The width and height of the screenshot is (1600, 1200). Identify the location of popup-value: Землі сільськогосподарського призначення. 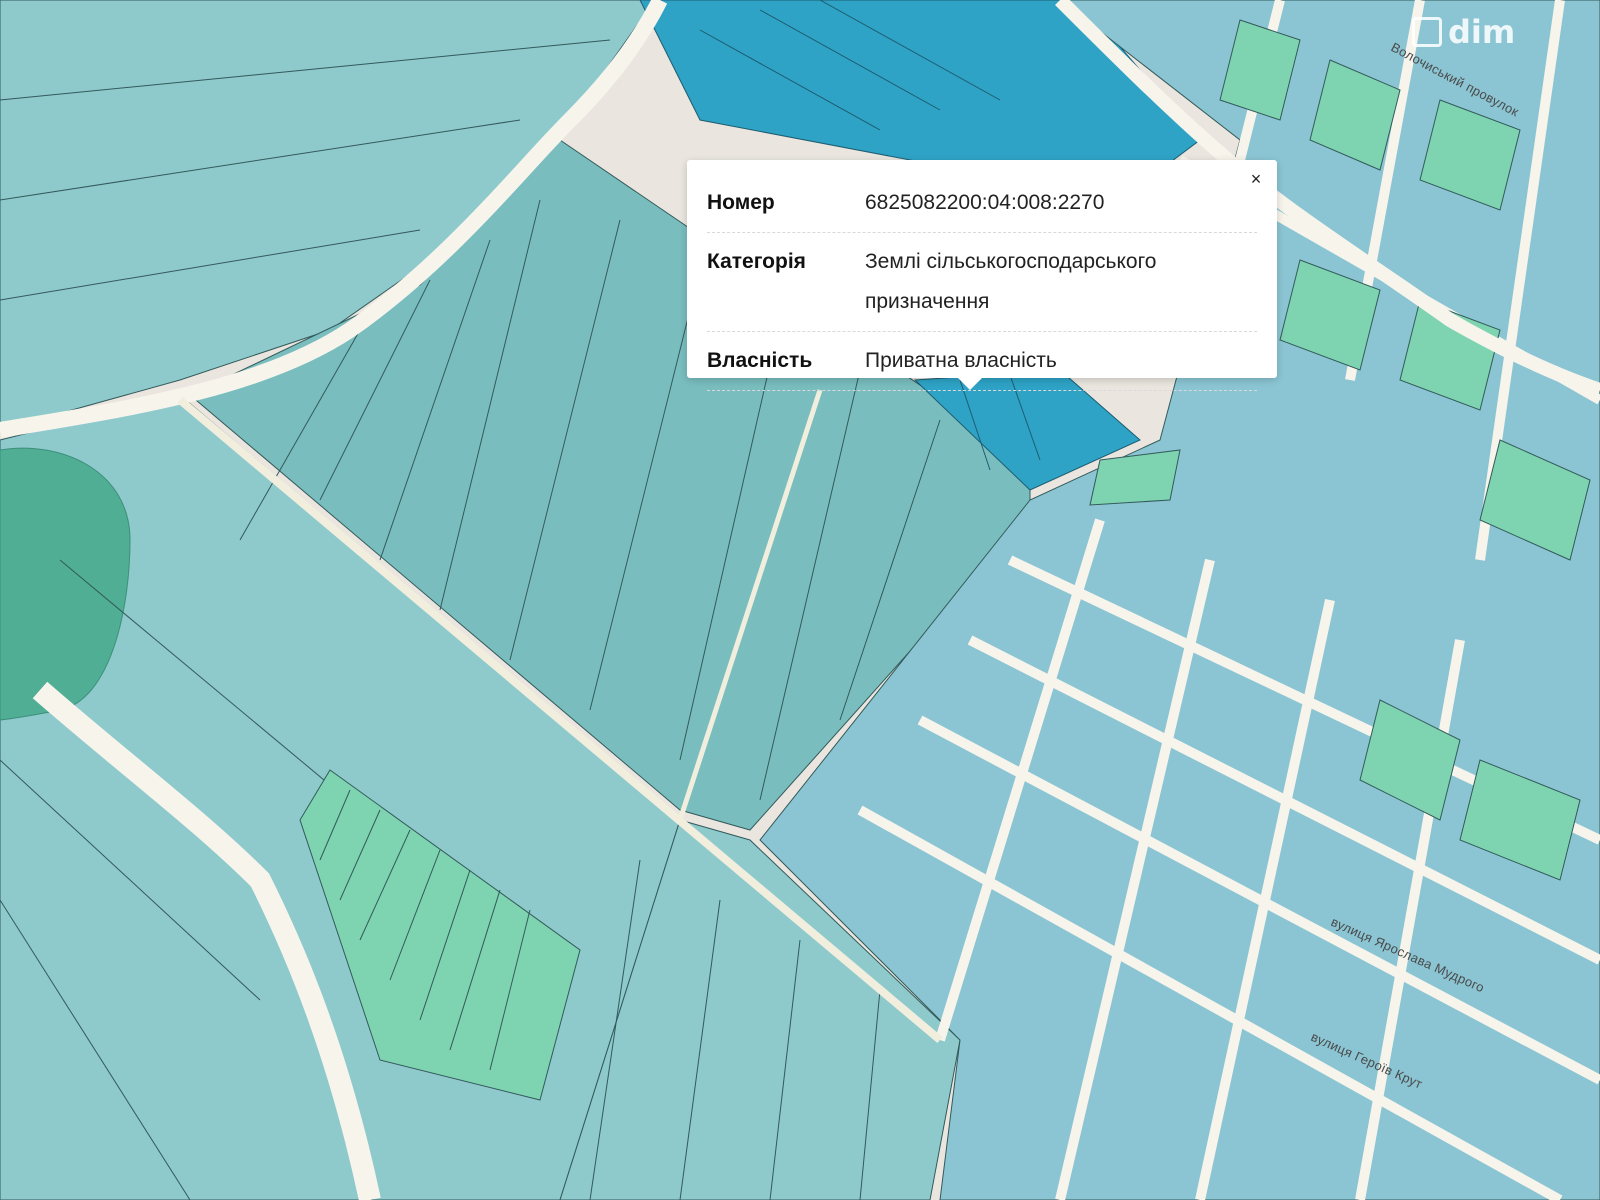
(1011, 281).